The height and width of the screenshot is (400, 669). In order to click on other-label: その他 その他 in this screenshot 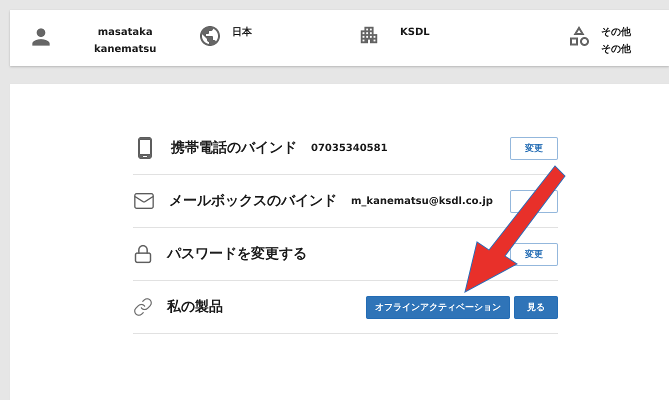, I will do `click(616, 41)`.